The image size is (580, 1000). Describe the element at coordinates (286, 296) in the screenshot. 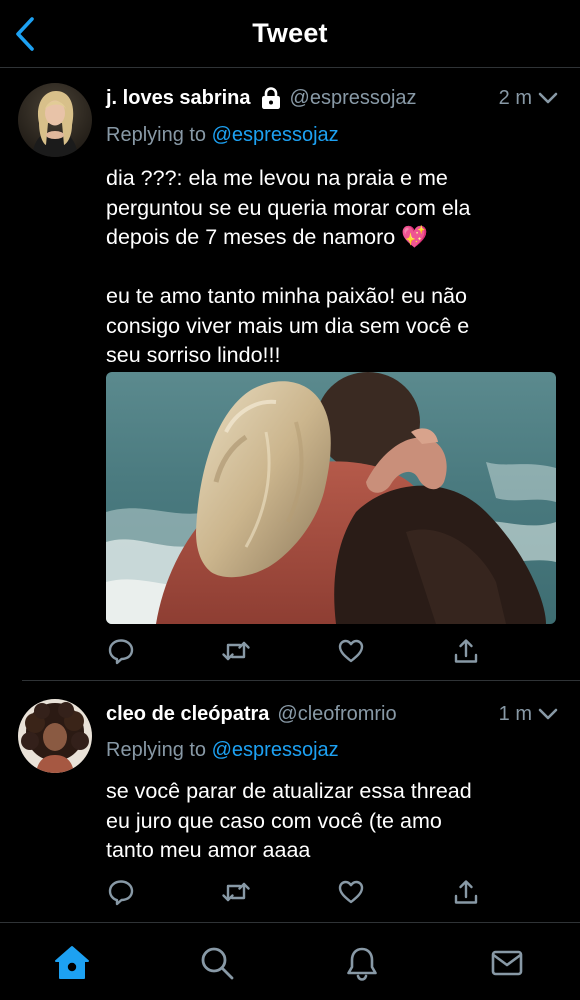

I see `tweet-text-line: eu te amo tanto minha paixão! eu não` at that location.